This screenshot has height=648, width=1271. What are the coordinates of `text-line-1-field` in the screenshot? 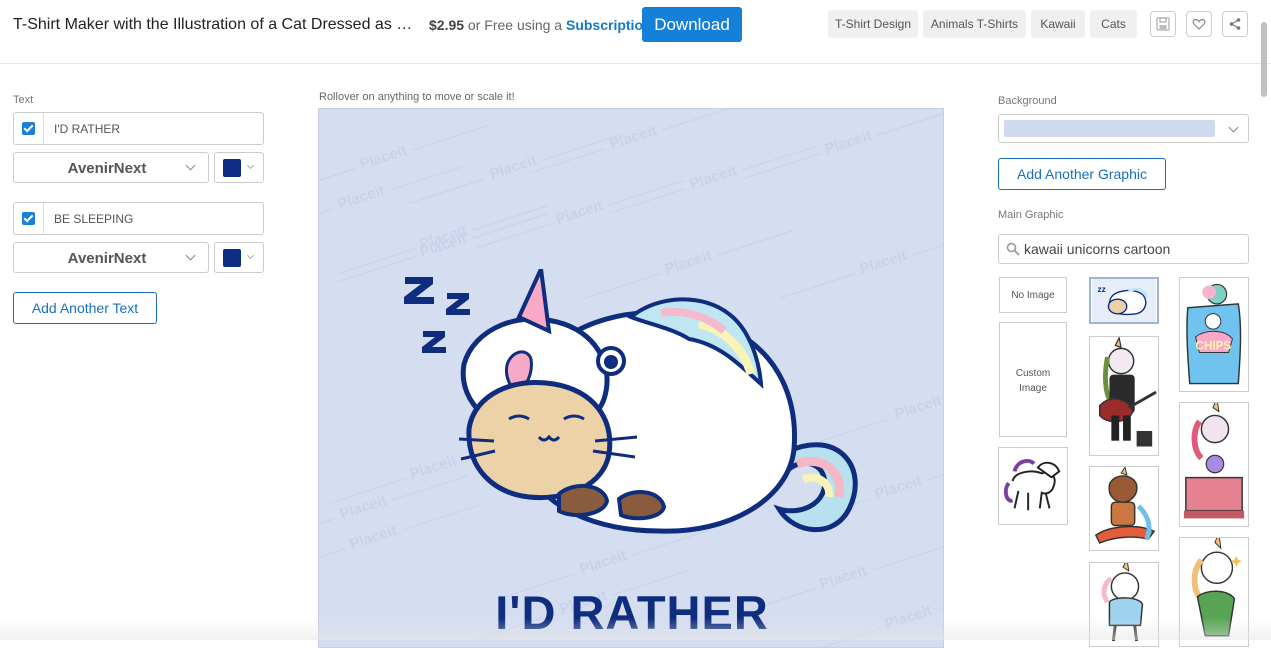 It's located at (138, 128).